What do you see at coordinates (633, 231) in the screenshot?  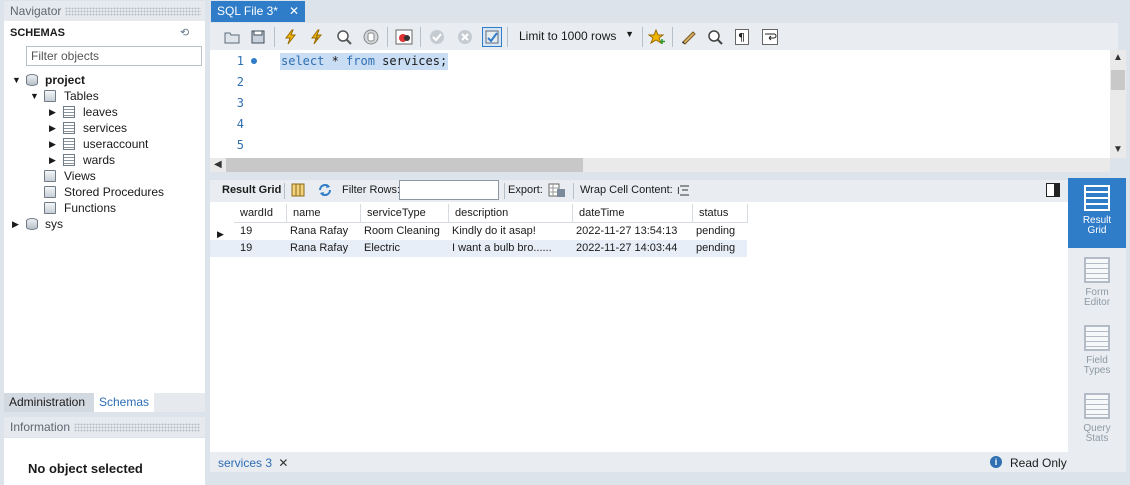 I see `cell-datetime: 2022-11-27 13:54:13` at bounding box center [633, 231].